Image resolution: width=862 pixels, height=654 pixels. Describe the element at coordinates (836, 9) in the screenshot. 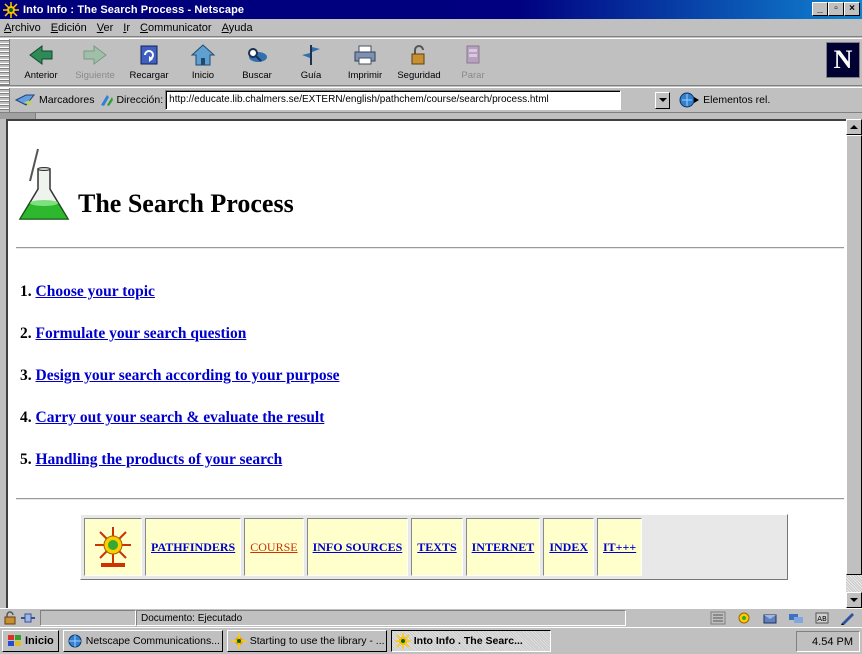

I see `maximize-button: ▫` at that location.